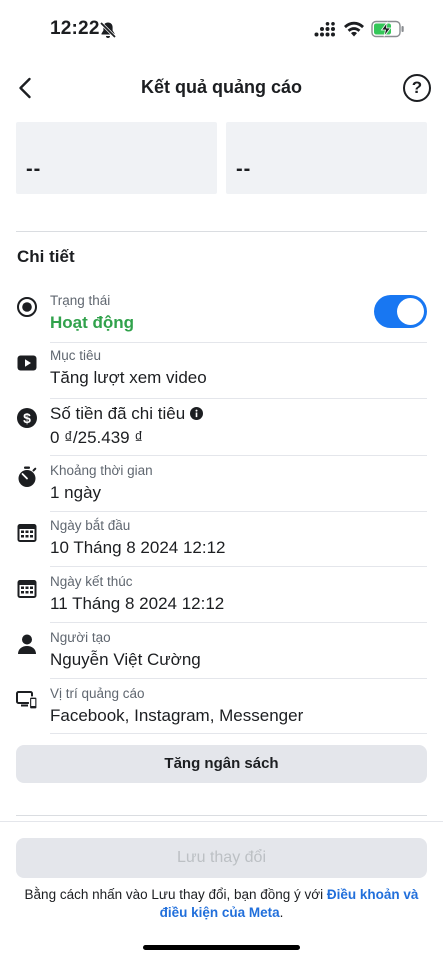 Image resolution: width=443 pixels, height=960 pixels. What do you see at coordinates (80, 637) in the screenshot?
I see `creator-label: Người tạo` at bounding box center [80, 637].